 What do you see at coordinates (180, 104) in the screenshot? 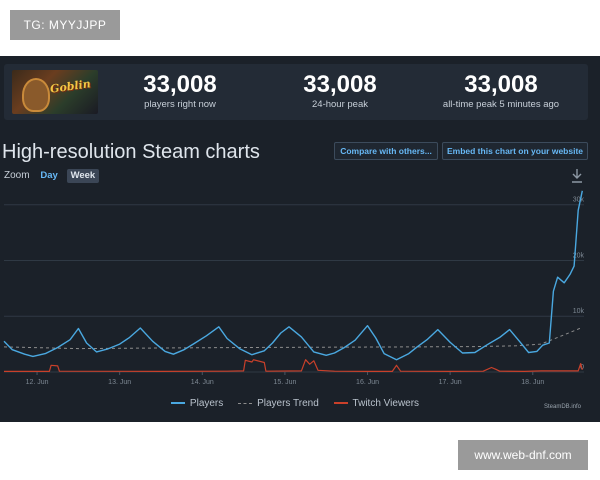
I see `stat-label: players right now` at bounding box center [180, 104].